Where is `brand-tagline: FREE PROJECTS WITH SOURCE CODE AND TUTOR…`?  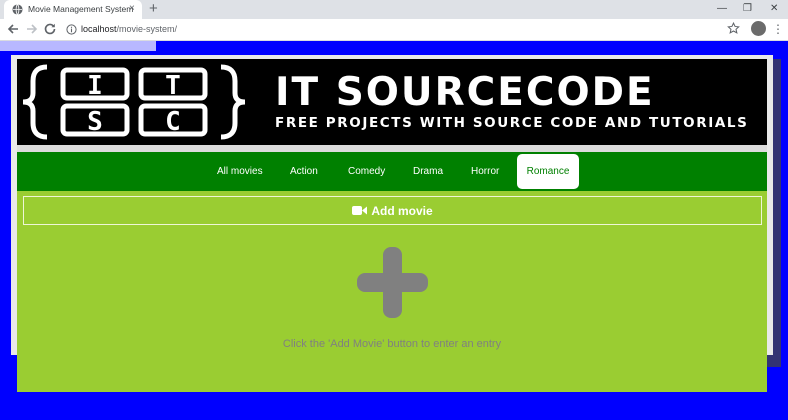 brand-tagline: FREE PROJECTS WITH SOURCE CODE AND TUTOR… is located at coordinates (512, 123).